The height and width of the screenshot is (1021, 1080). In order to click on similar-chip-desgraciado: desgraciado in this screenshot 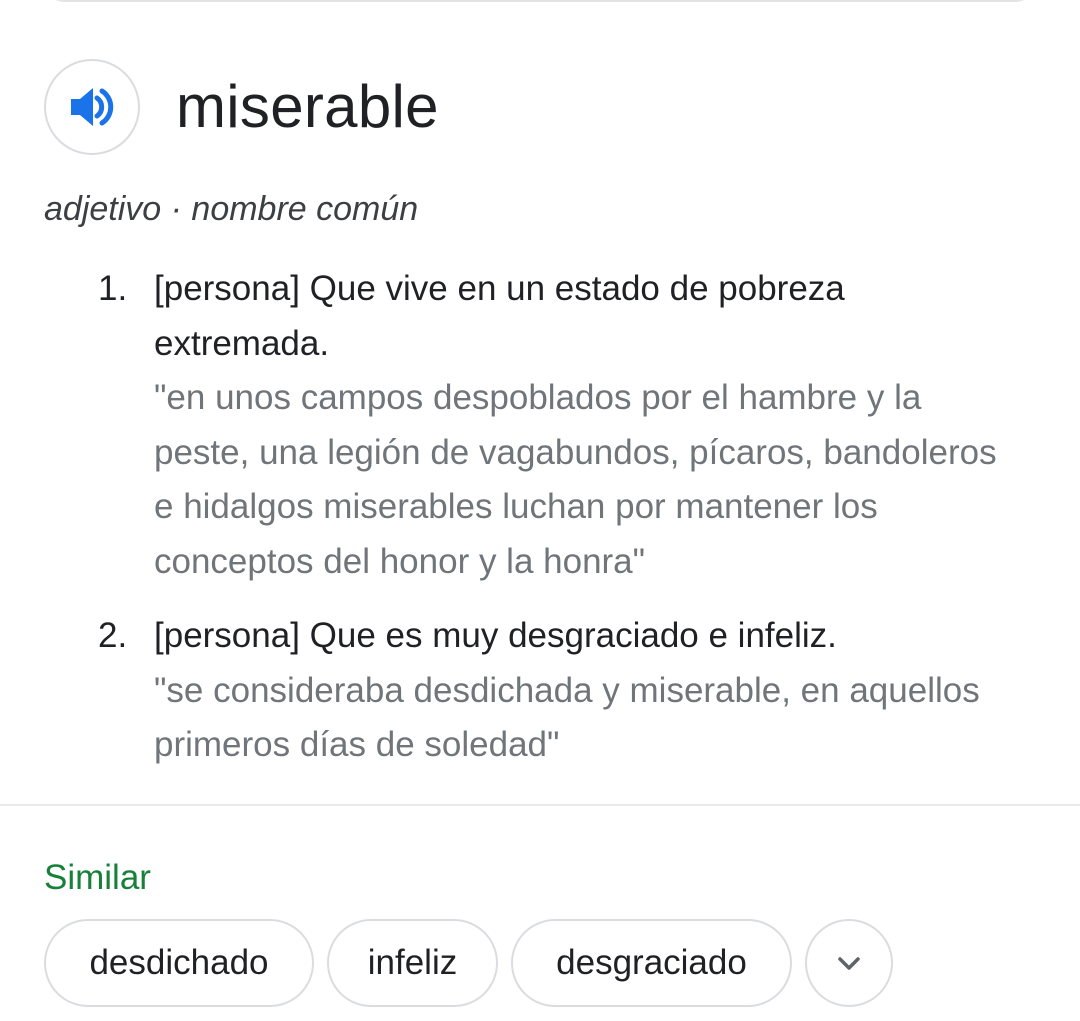, I will do `click(651, 963)`.